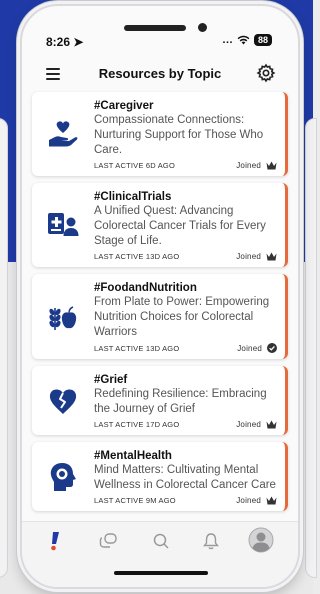 Image resolution: width=320 pixels, height=594 pixels. What do you see at coordinates (211, 541) in the screenshot?
I see `bell-icon` at bounding box center [211, 541].